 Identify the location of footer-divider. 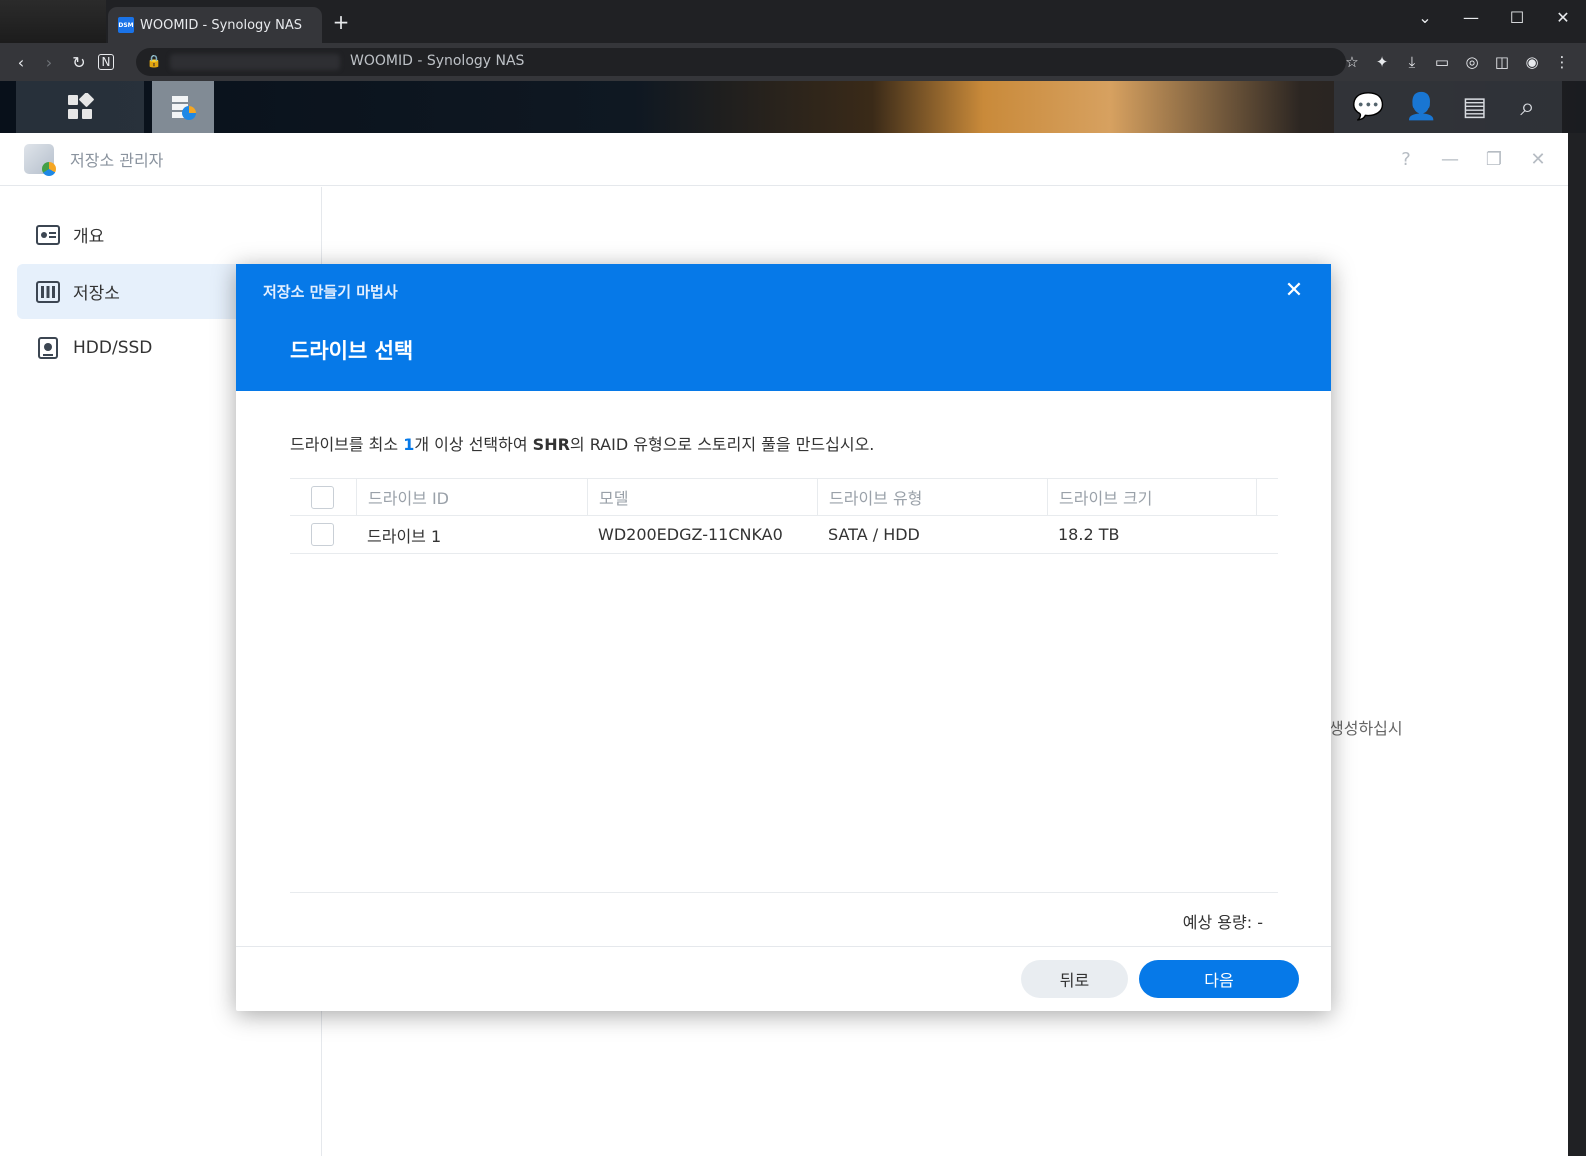
(783, 946).